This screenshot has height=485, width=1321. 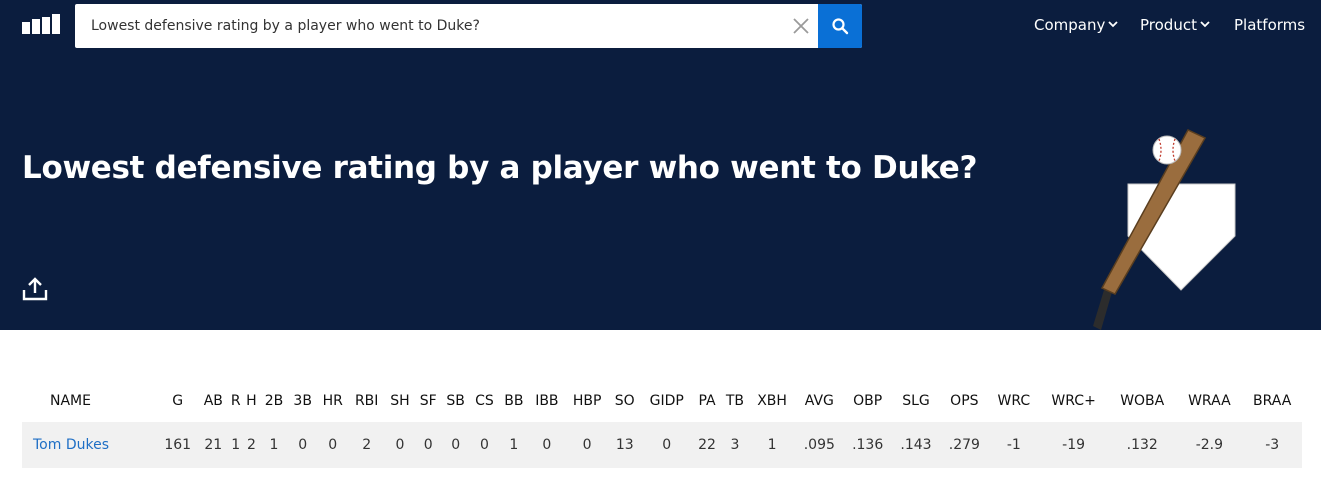 What do you see at coordinates (514, 401) in the screenshot?
I see `column-header-bb: BB` at bounding box center [514, 401].